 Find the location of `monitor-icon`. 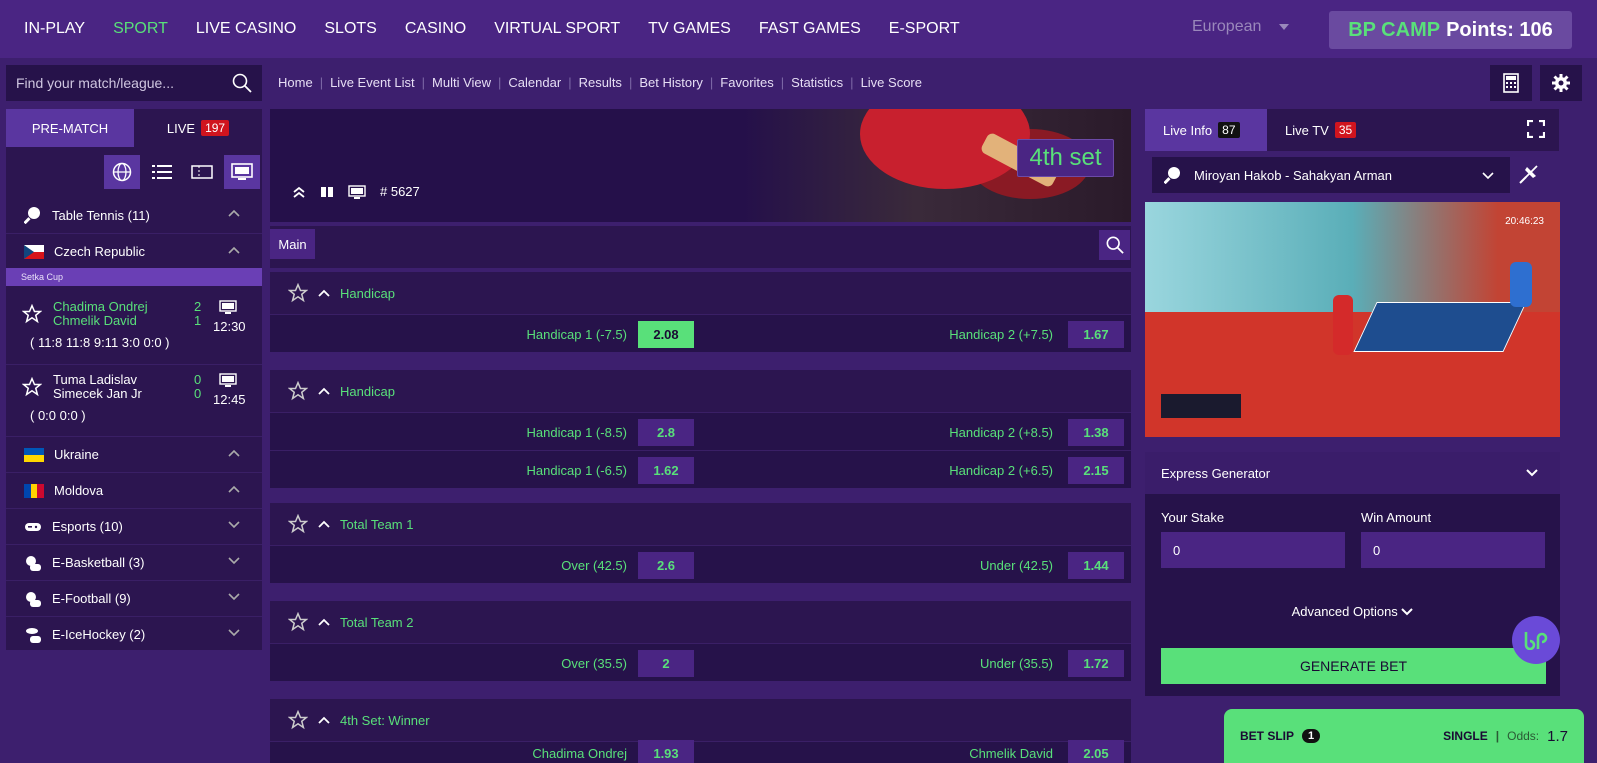

monitor-icon is located at coordinates (357, 191).